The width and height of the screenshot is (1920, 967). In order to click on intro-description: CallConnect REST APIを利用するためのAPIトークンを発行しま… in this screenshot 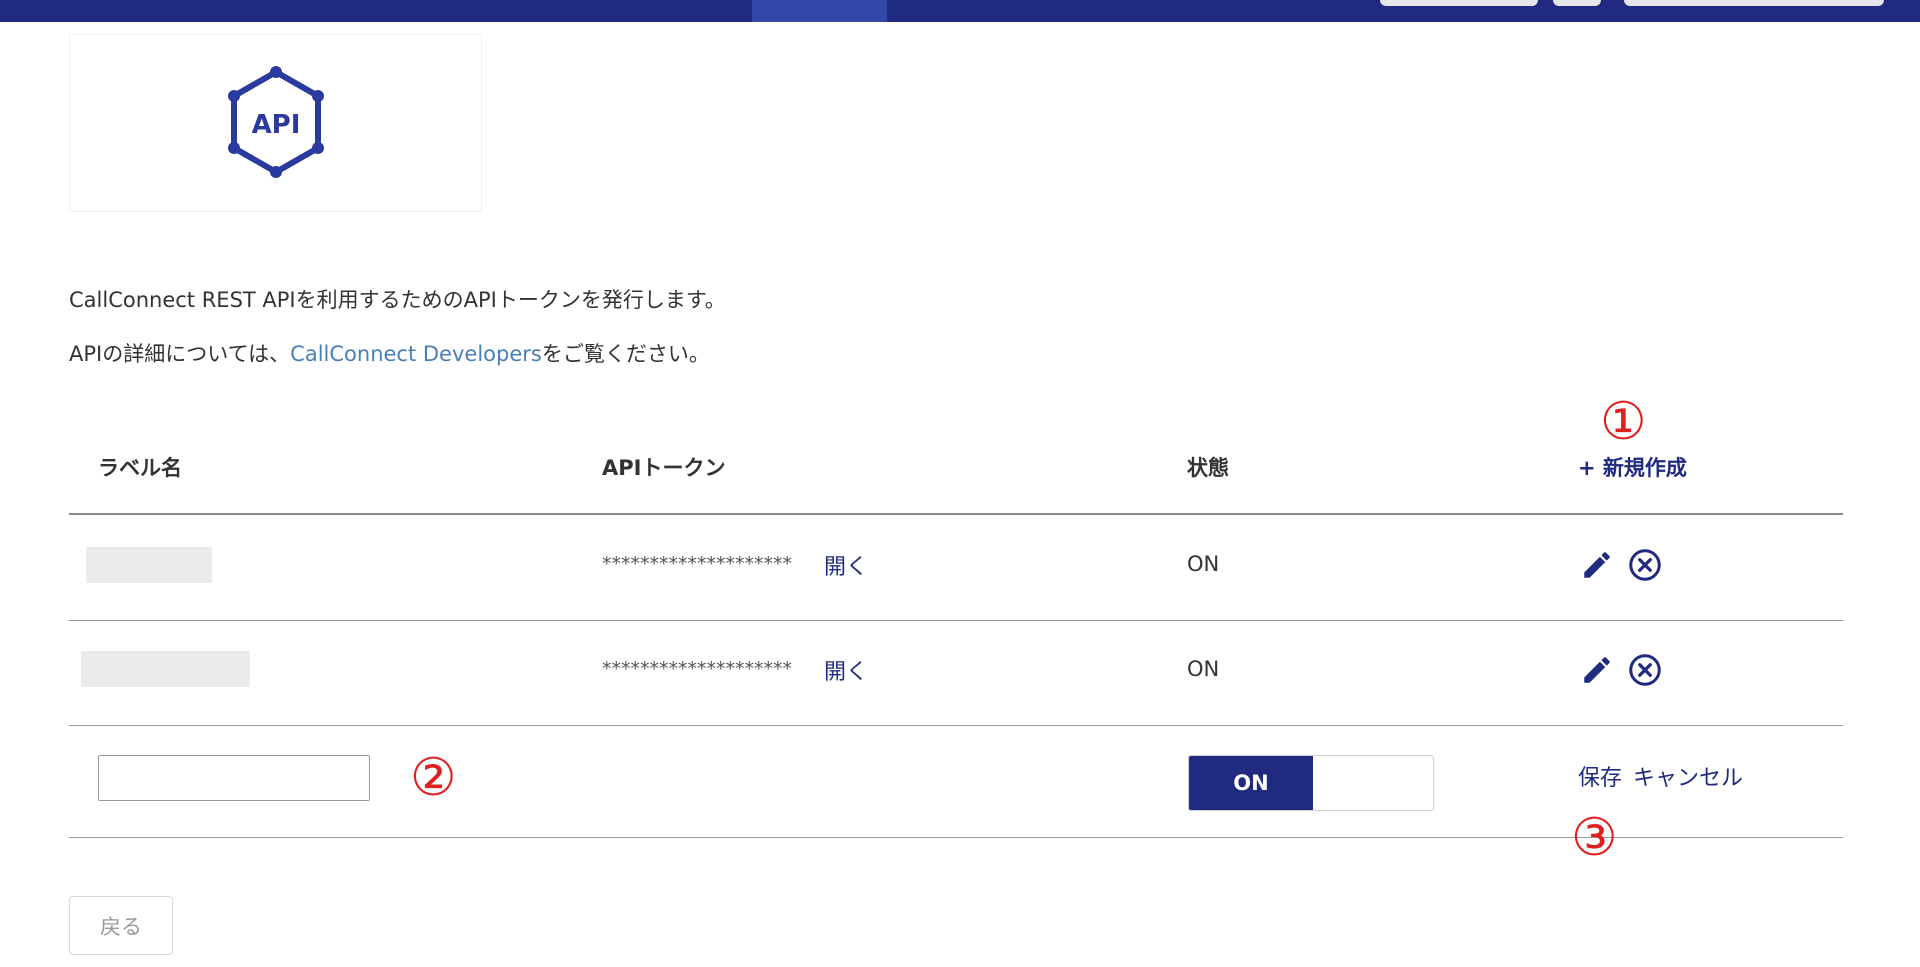, I will do `click(397, 300)`.